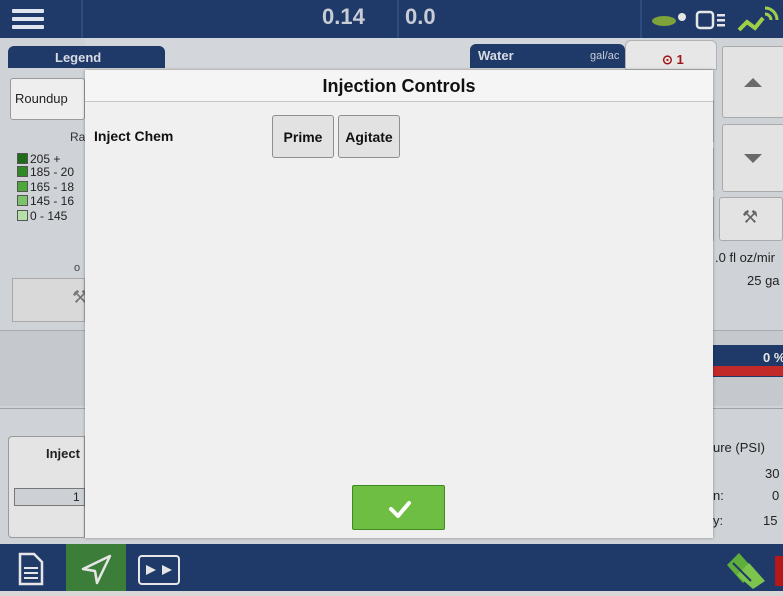  What do you see at coordinates (391, 19) in the screenshot?
I see `top-status-bar: 0.14 0.0` at bounding box center [391, 19].